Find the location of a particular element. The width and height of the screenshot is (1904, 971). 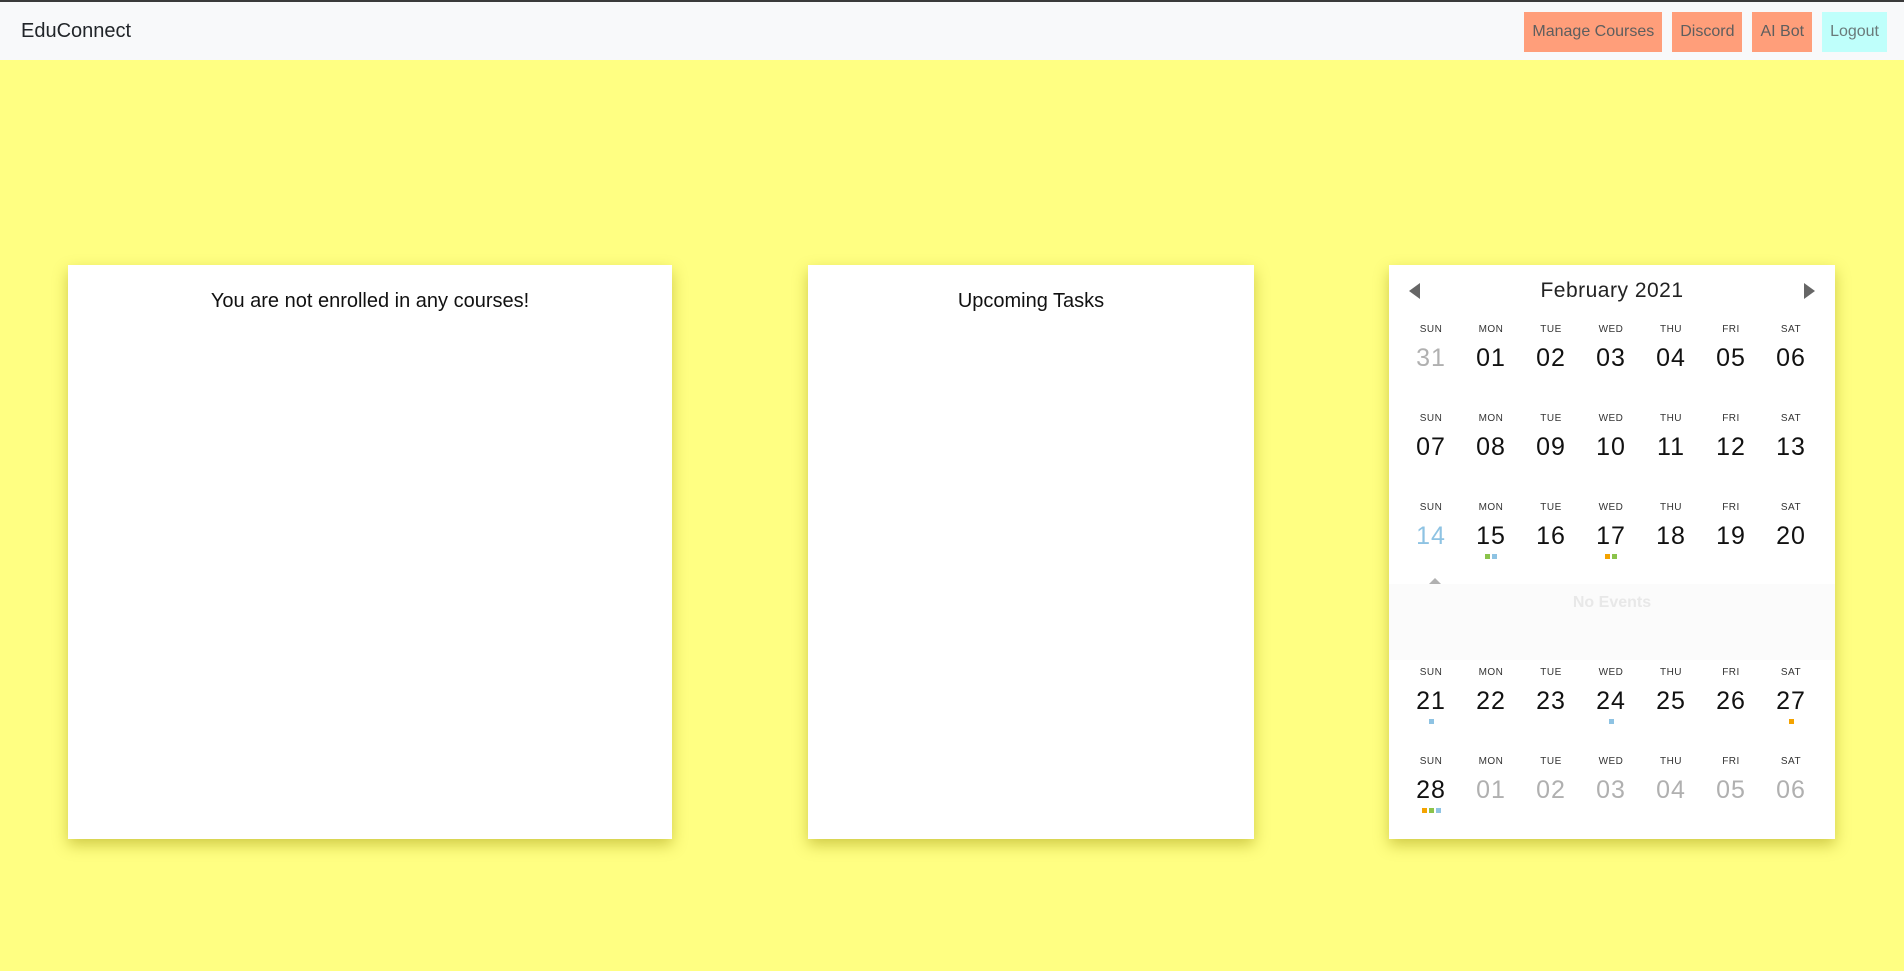

calendar-day-number: 04 is located at coordinates (1671, 358).